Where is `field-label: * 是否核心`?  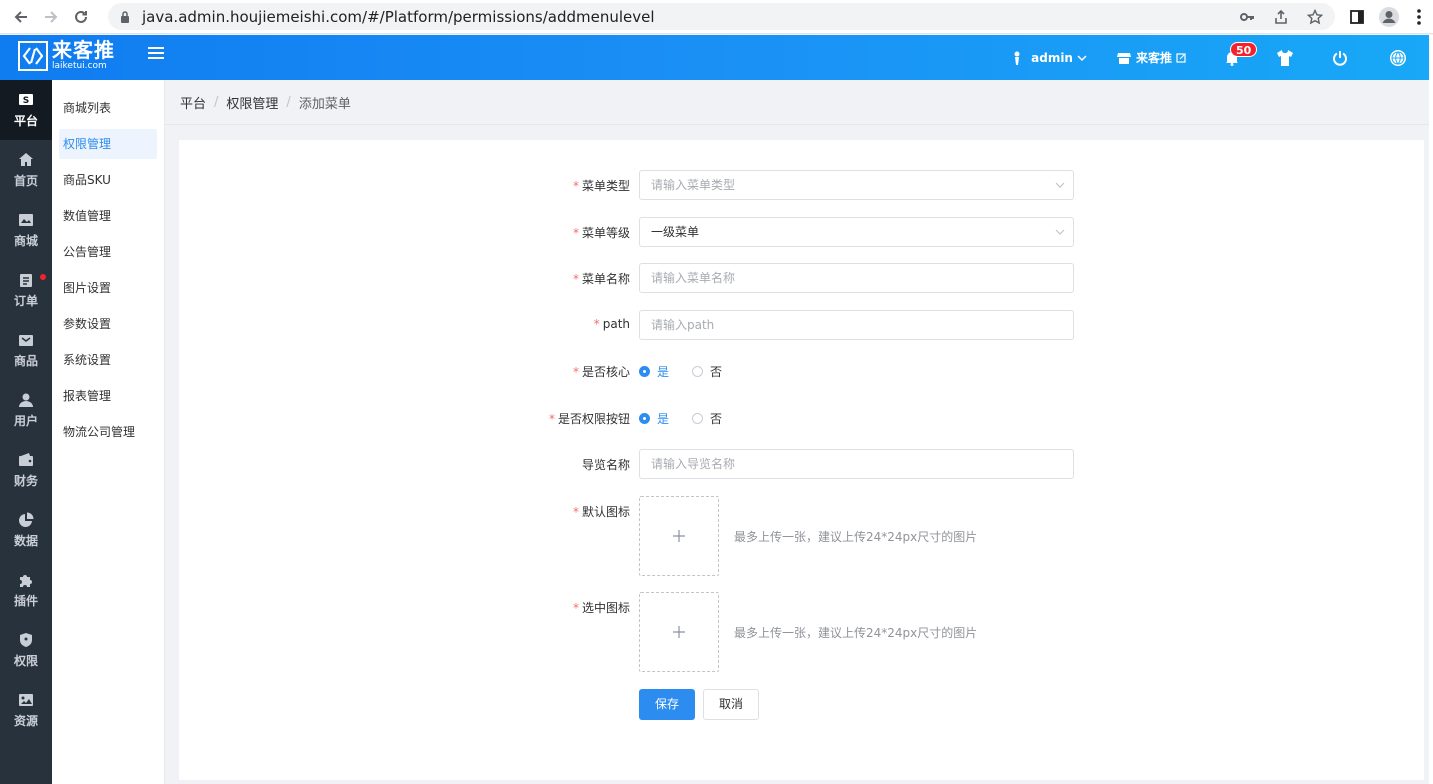
field-label: * 是否核心 is located at coordinates (601, 372).